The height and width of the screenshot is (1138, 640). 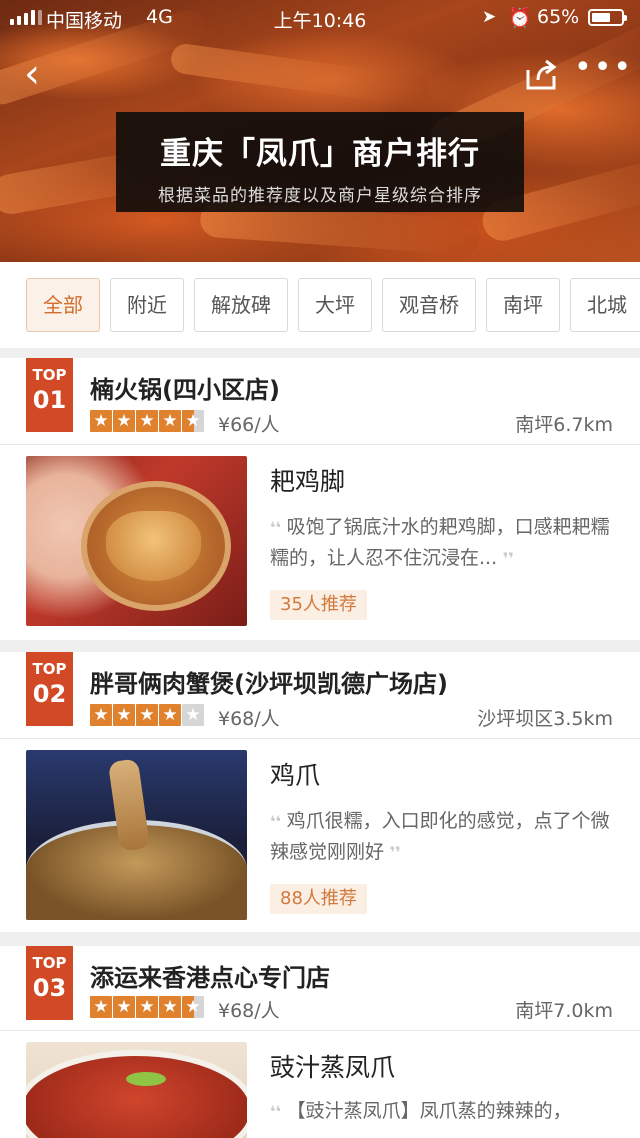 I want to click on distance: 南坪6.7km, so click(x=564, y=425).